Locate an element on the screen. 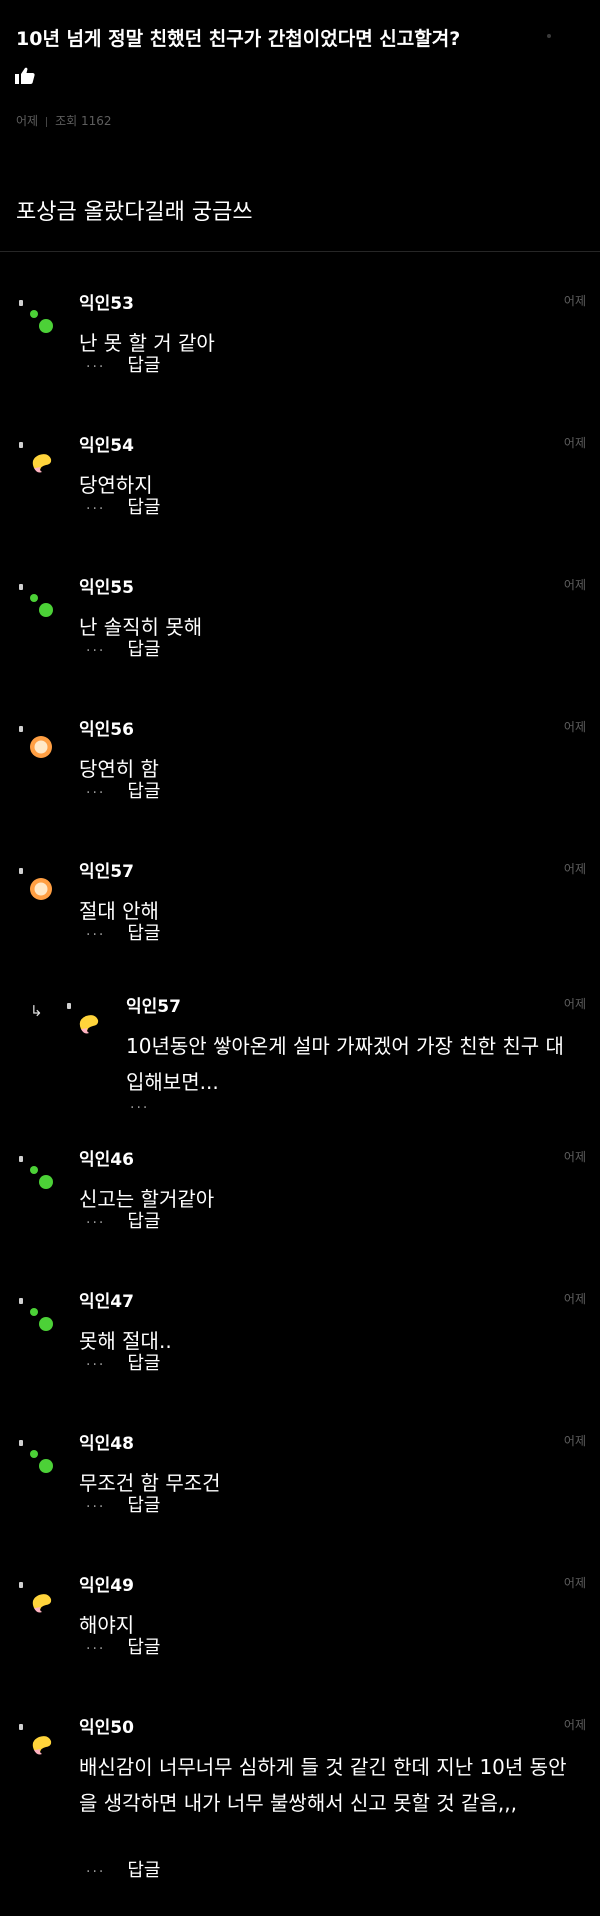  post-time: 어제 is located at coordinates (27, 121).